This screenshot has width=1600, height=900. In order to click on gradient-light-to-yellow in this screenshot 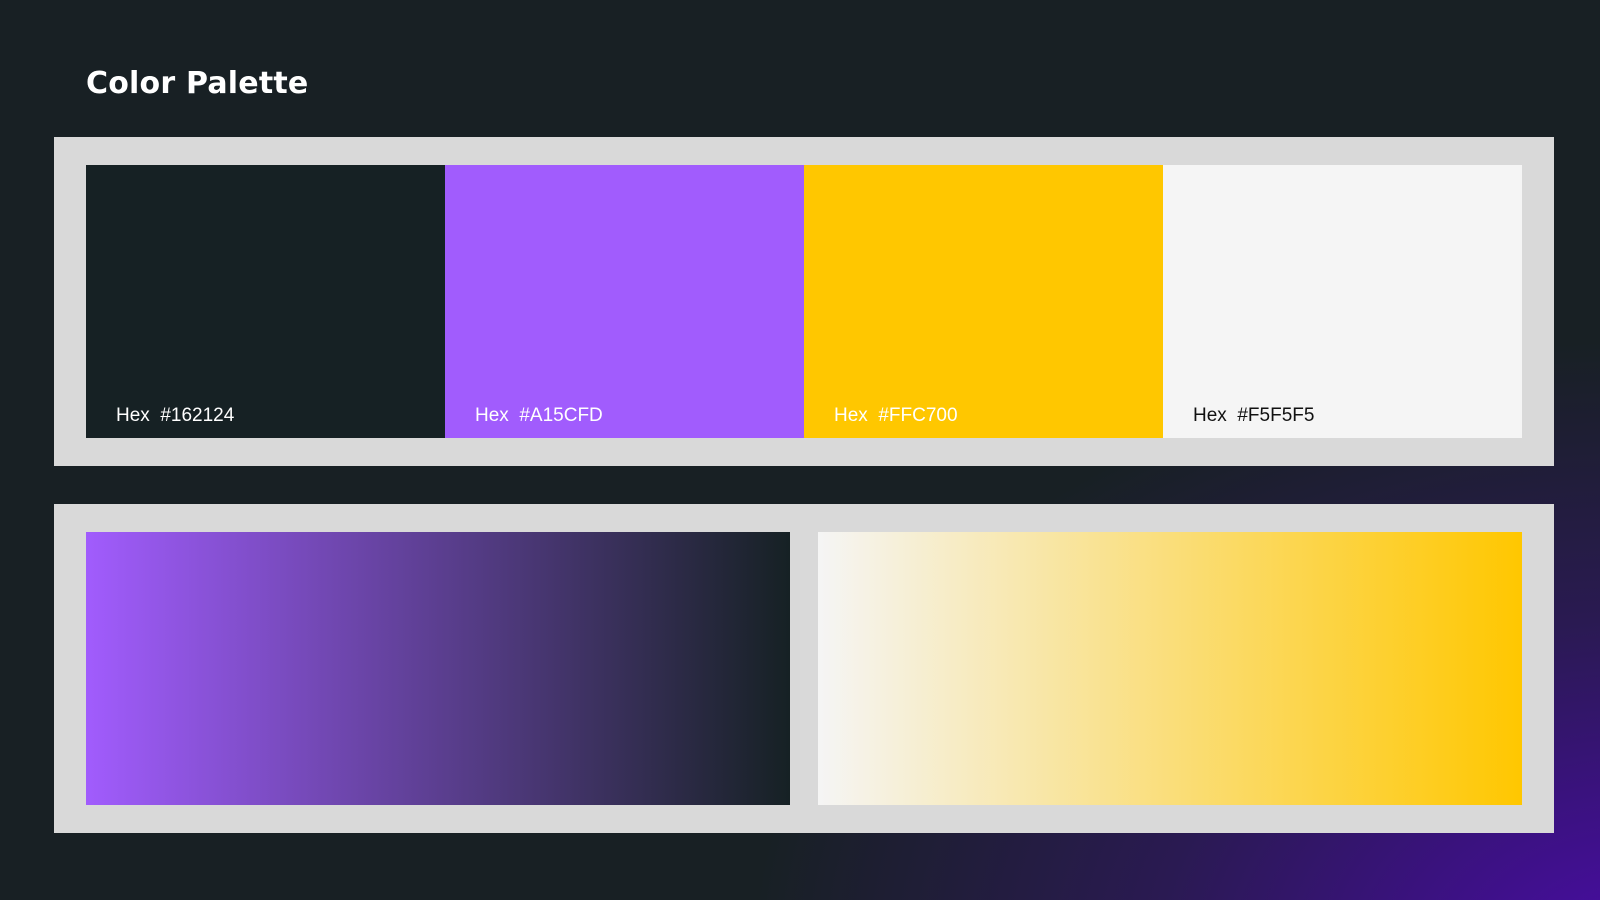, I will do `click(1170, 668)`.